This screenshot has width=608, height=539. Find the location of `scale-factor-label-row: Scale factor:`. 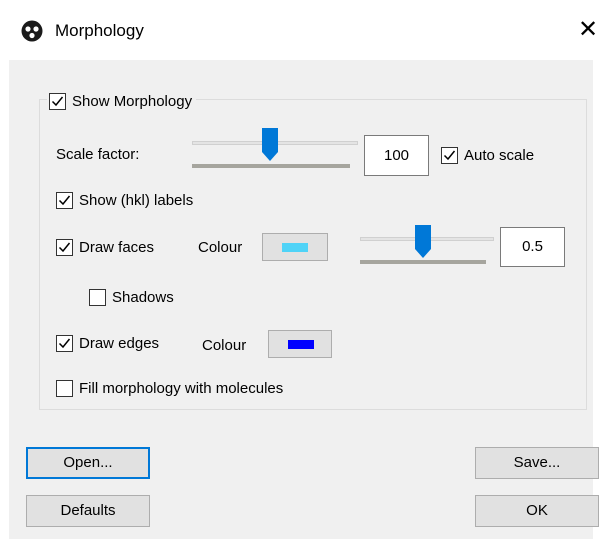

scale-factor-label-row: Scale factor: is located at coordinates (97, 154).